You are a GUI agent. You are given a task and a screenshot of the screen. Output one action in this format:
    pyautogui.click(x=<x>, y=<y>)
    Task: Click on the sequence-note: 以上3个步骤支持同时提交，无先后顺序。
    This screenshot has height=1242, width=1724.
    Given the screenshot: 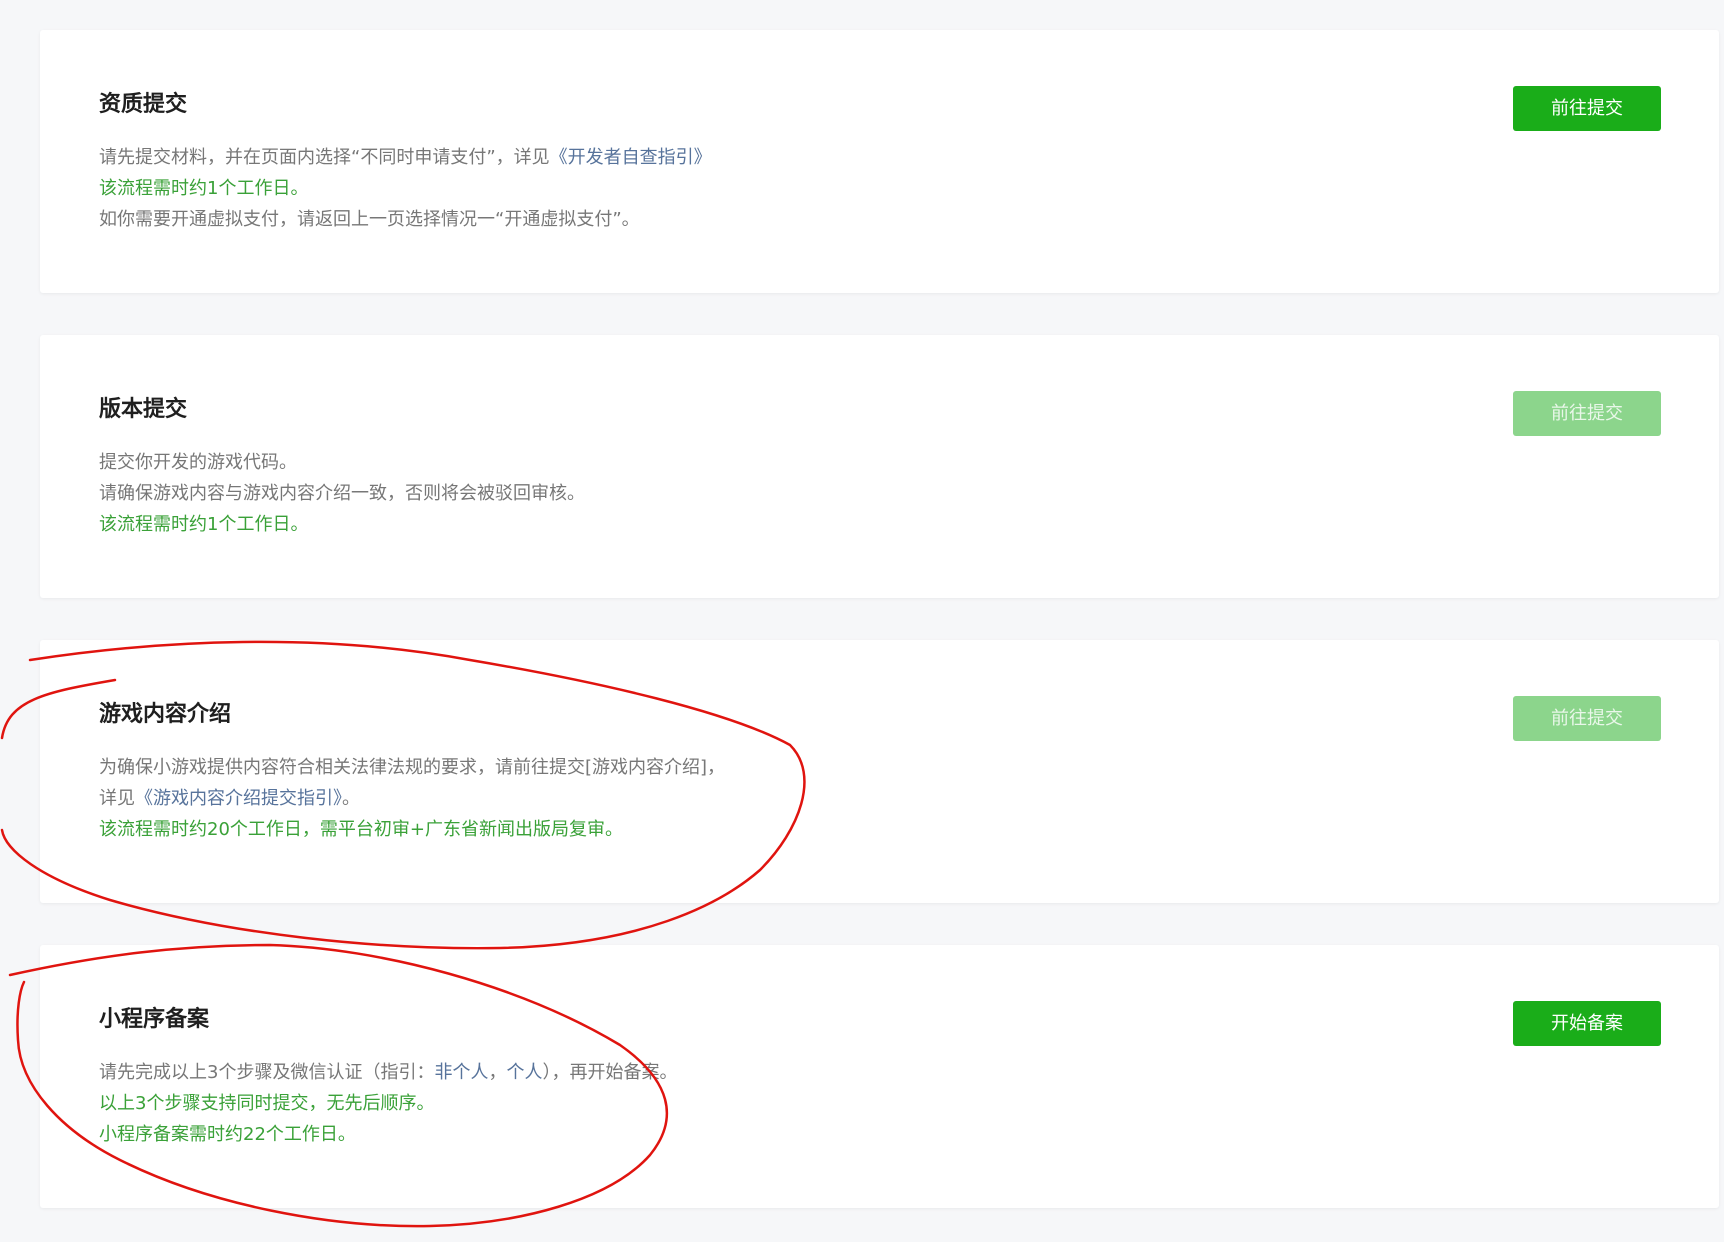 What is the action you would take?
    pyautogui.click(x=267, y=1103)
    